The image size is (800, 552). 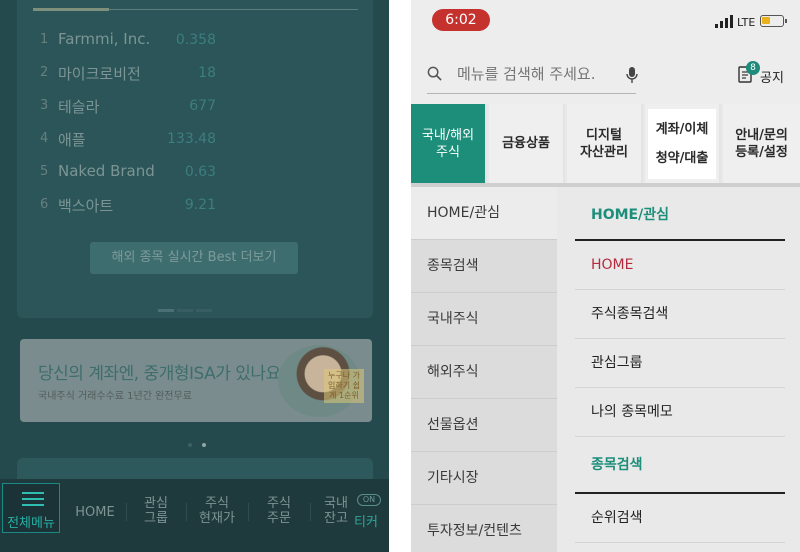 What do you see at coordinates (115, 396) in the screenshot?
I see `banner-subtitle: 국내주식 거래수수료 1년간 완전무료` at bounding box center [115, 396].